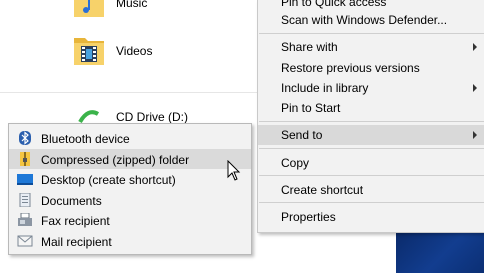 This screenshot has width=484, height=273. What do you see at coordinates (302, 135) in the screenshot?
I see `menu-item-label: Send to` at bounding box center [302, 135].